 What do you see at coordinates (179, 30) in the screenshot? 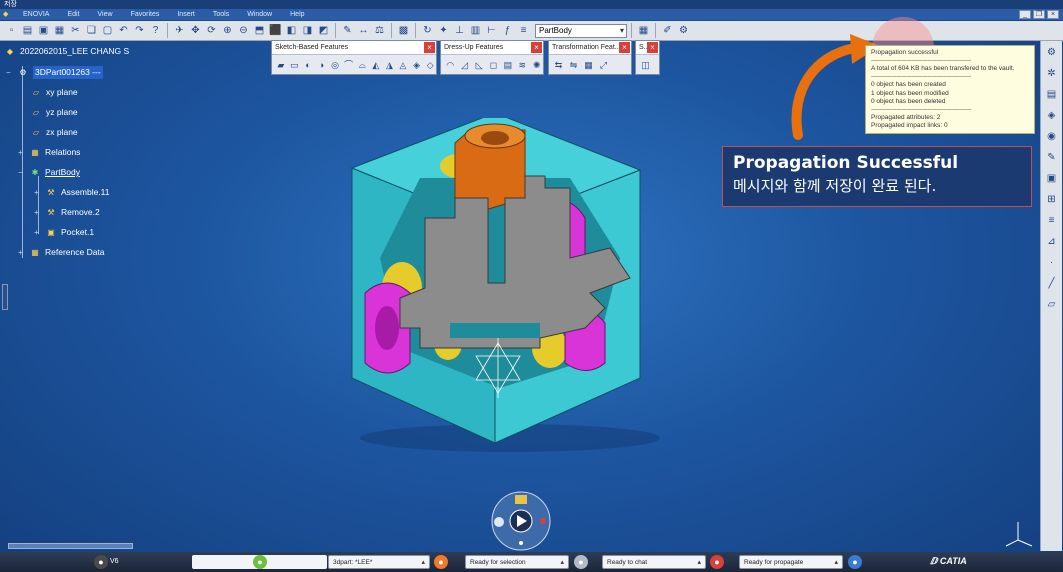
I see `fly-mode-icon: ✈` at bounding box center [179, 30].